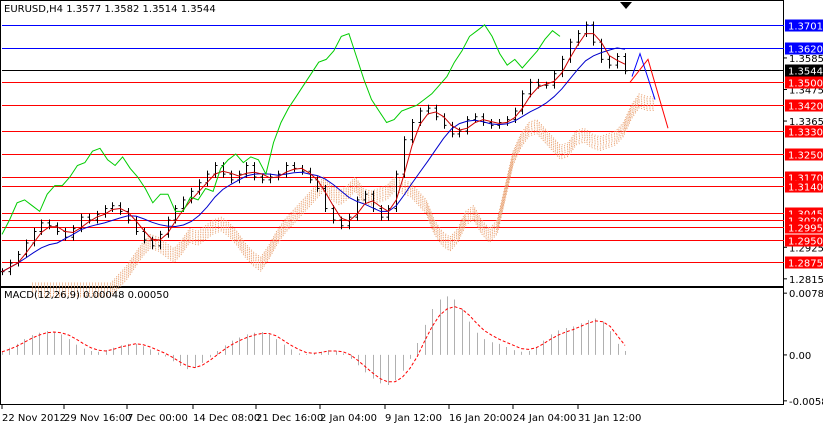  What do you see at coordinates (34, 418) in the screenshot?
I see `x-tick-label-0: 22 Nov 2012` at bounding box center [34, 418].